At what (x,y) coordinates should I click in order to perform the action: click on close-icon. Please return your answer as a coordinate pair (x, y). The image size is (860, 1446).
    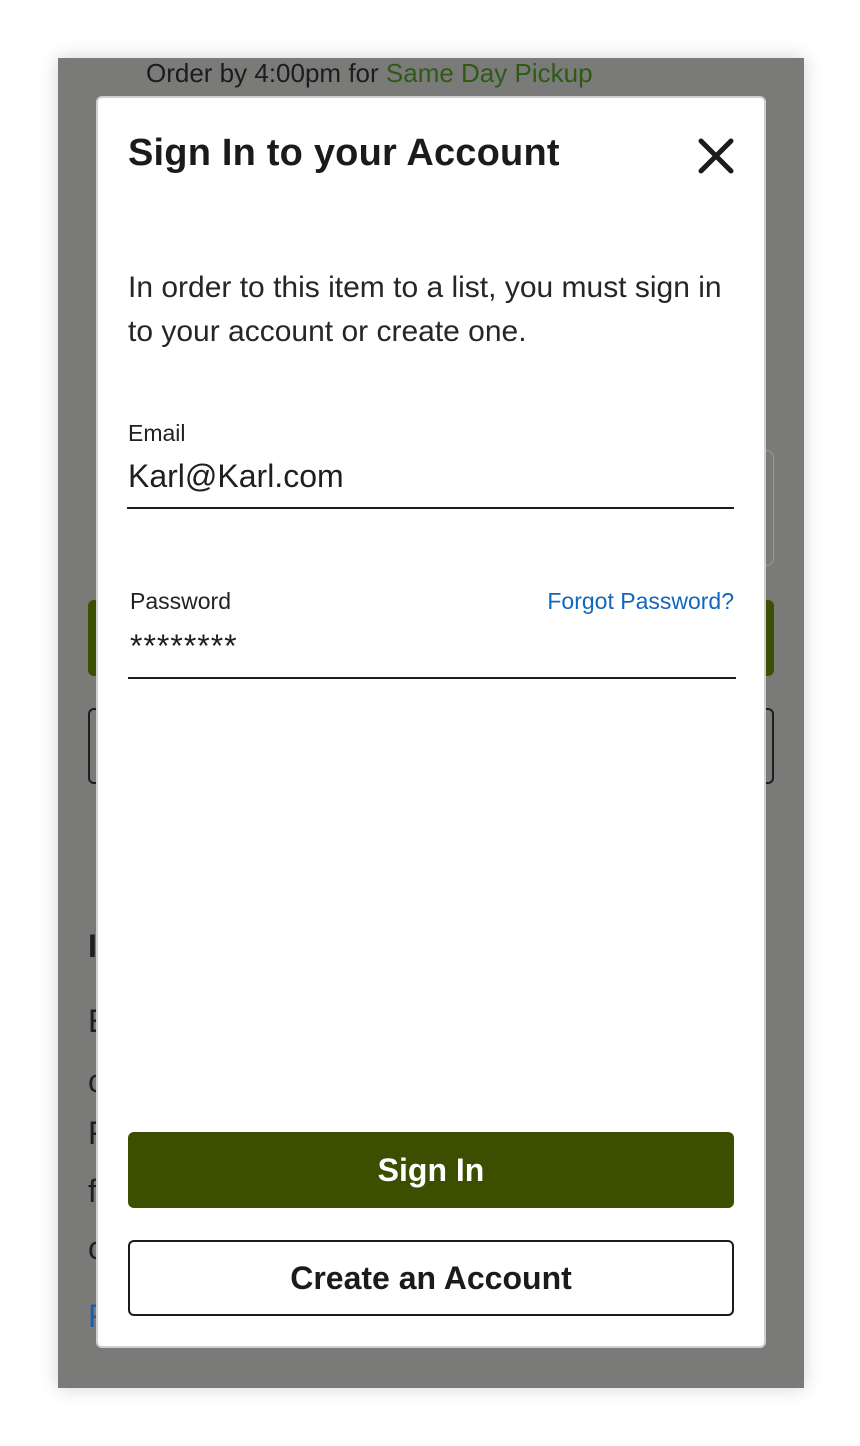
    Looking at the image, I should click on (716, 156).